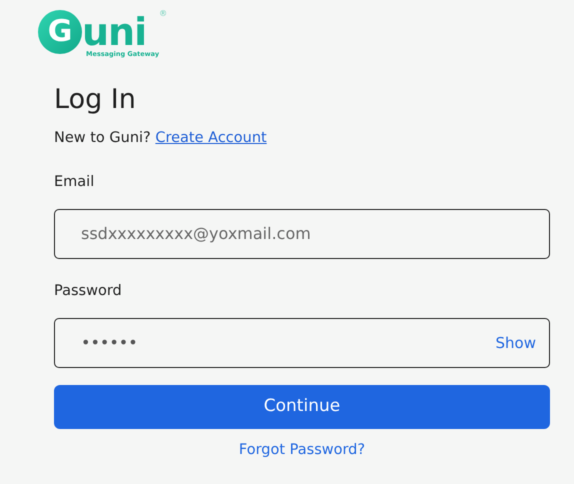 The height and width of the screenshot is (484, 574). What do you see at coordinates (302, 233) in the screenshot?
I see `email-field: ssdxxxxxxxxx@yoxmail.com` at bounding box center [302, 233].